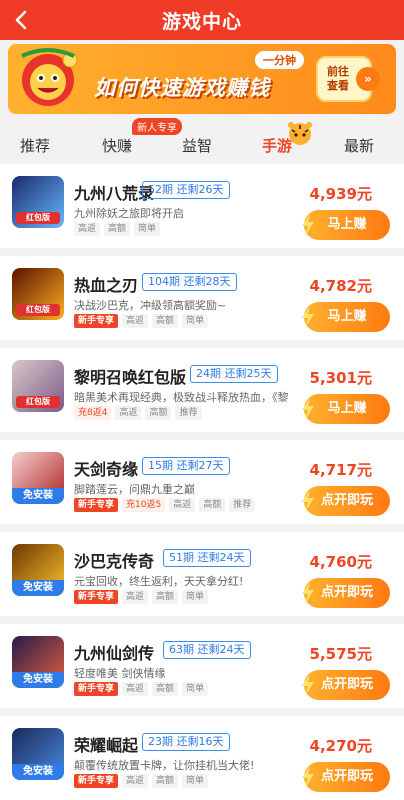  Describe the element at coordinates (300, 133) in the screenshot. I see `tiger-mascot-icon` at that location.